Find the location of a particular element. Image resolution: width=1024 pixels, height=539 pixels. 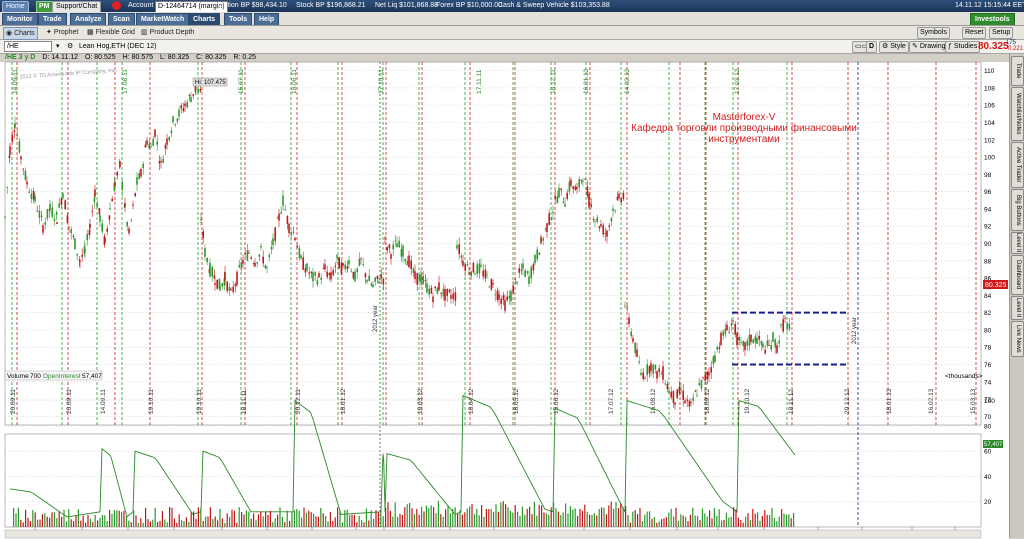

subtab-product-depth: ▥ Product Depth is located at coordinates (167, 32).